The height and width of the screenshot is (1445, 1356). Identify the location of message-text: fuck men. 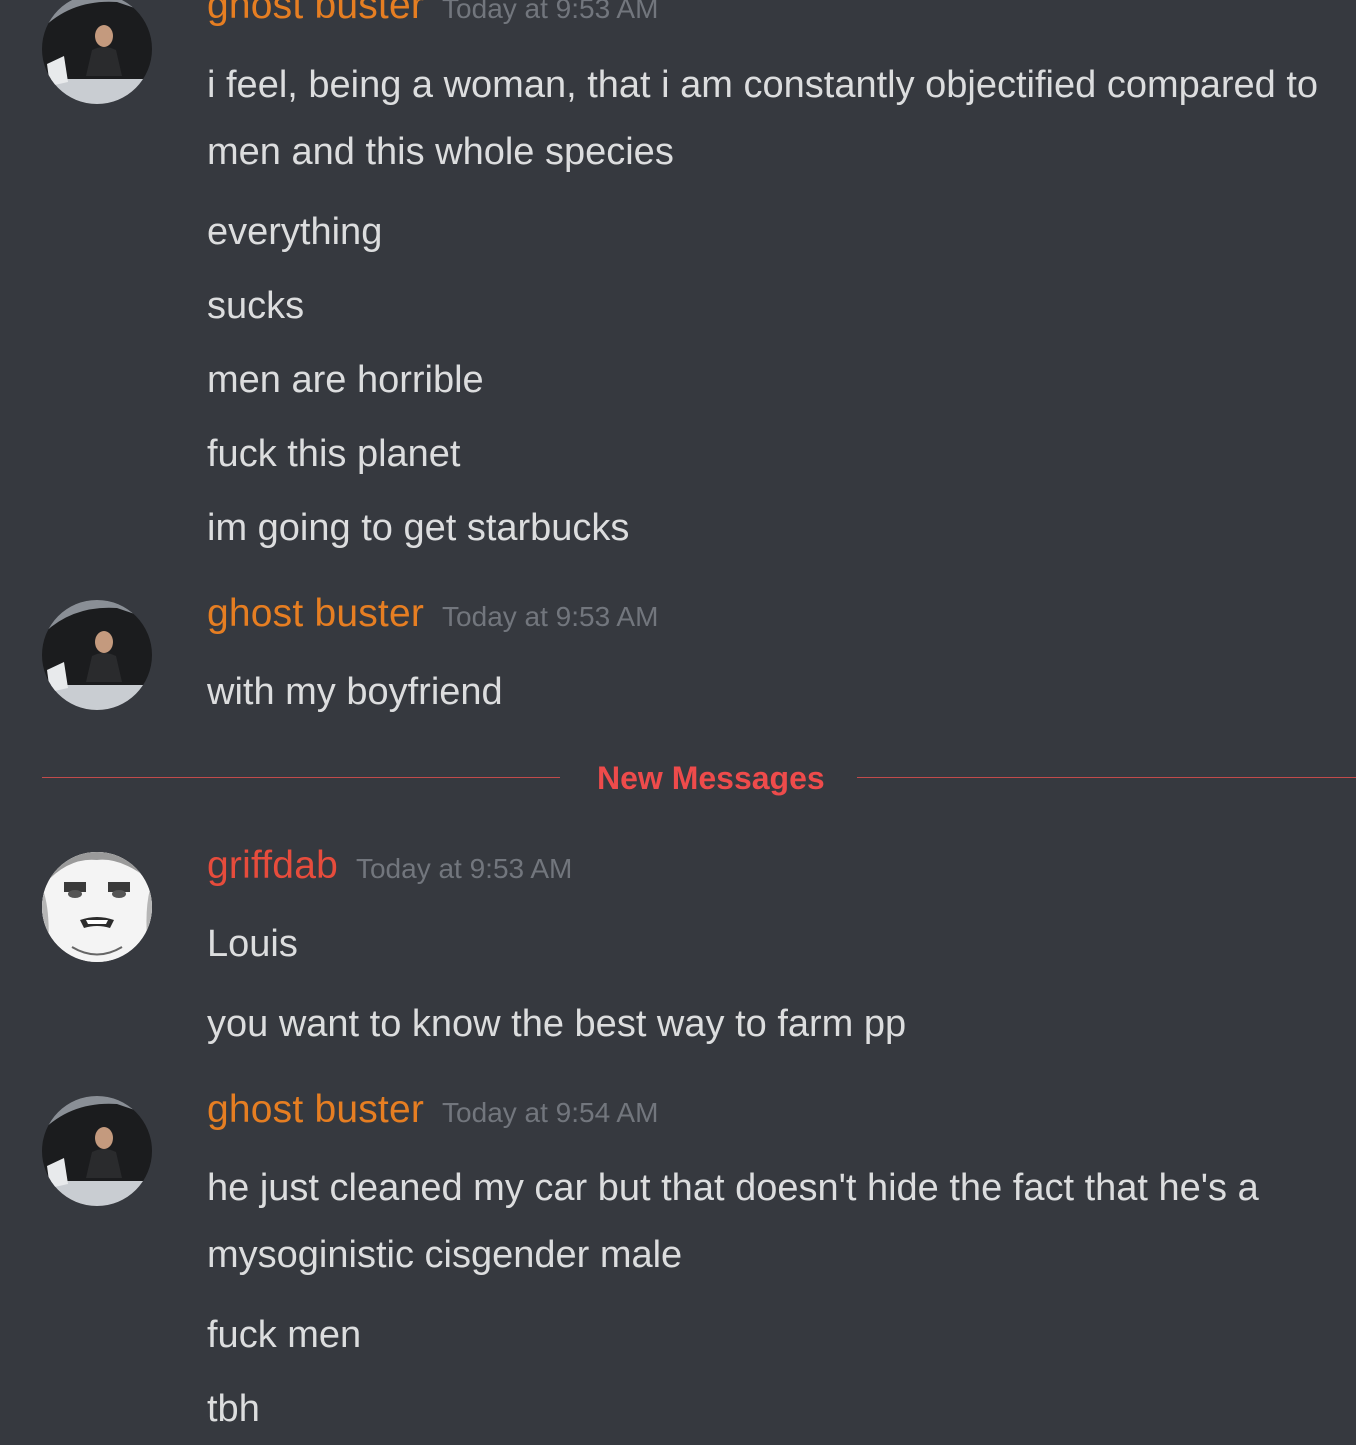
(284, 1335).